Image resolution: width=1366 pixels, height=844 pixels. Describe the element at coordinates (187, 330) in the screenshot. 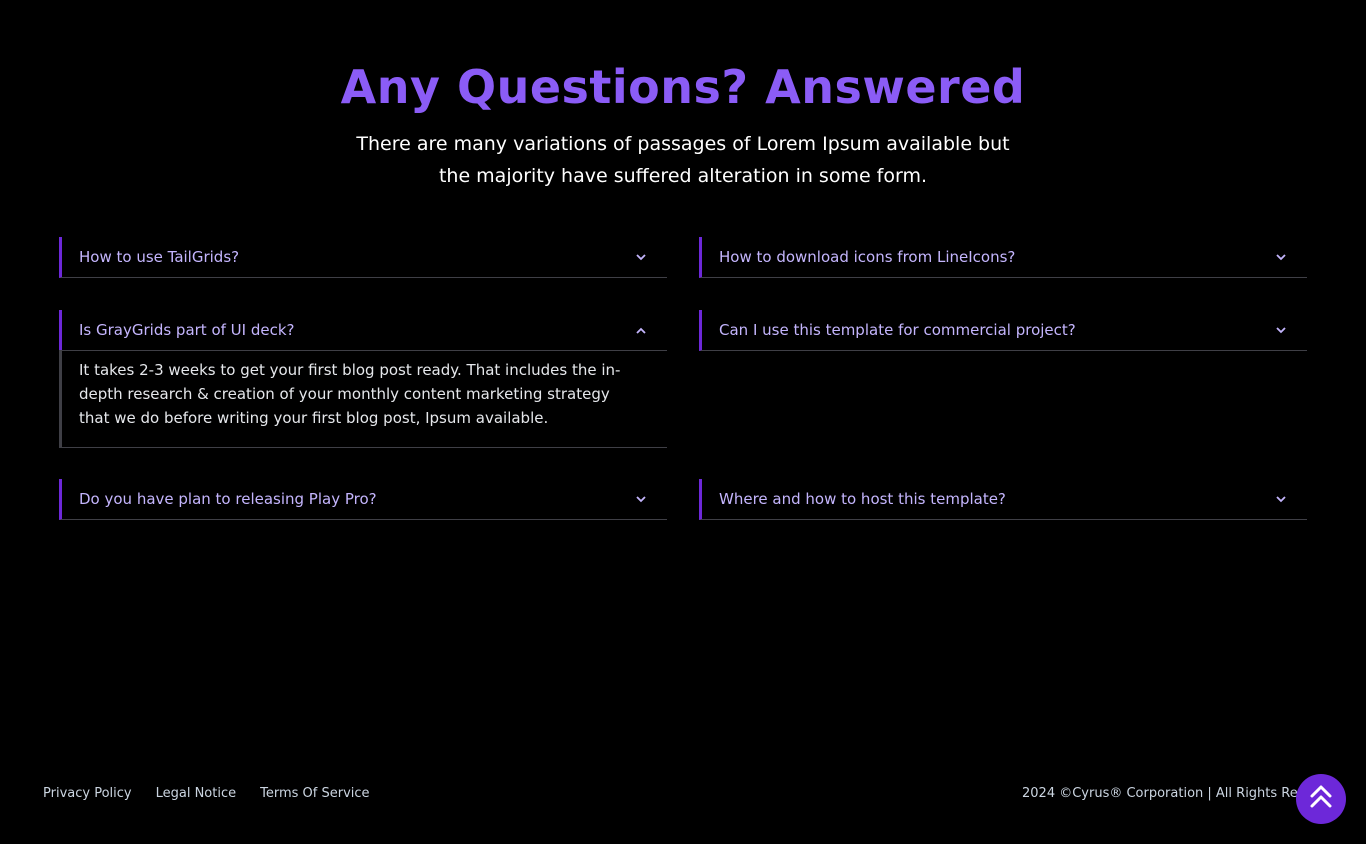

I see `faq-question: Is GrayGrids part of UI deck?` at that location.